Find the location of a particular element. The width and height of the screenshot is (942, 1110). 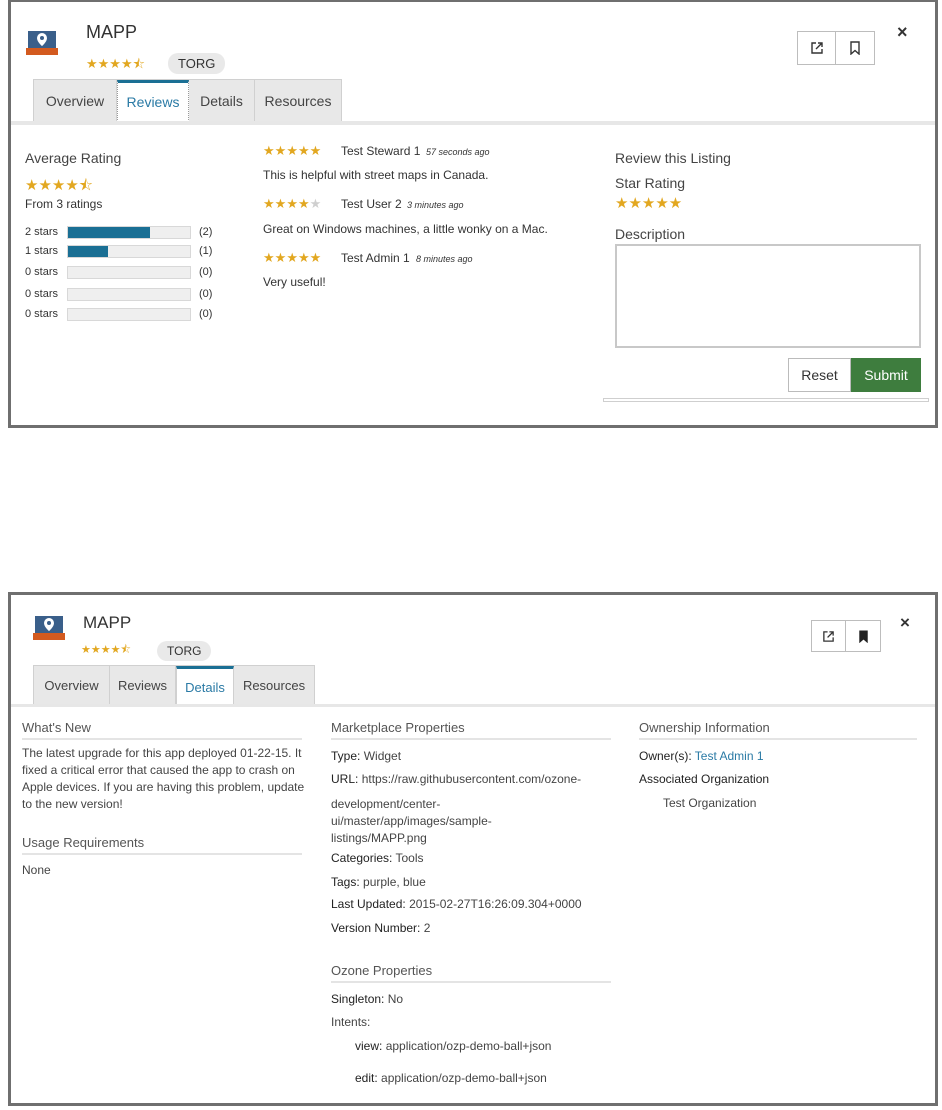

star-rating-label: Star Rating is located at coordinates (650, 183).